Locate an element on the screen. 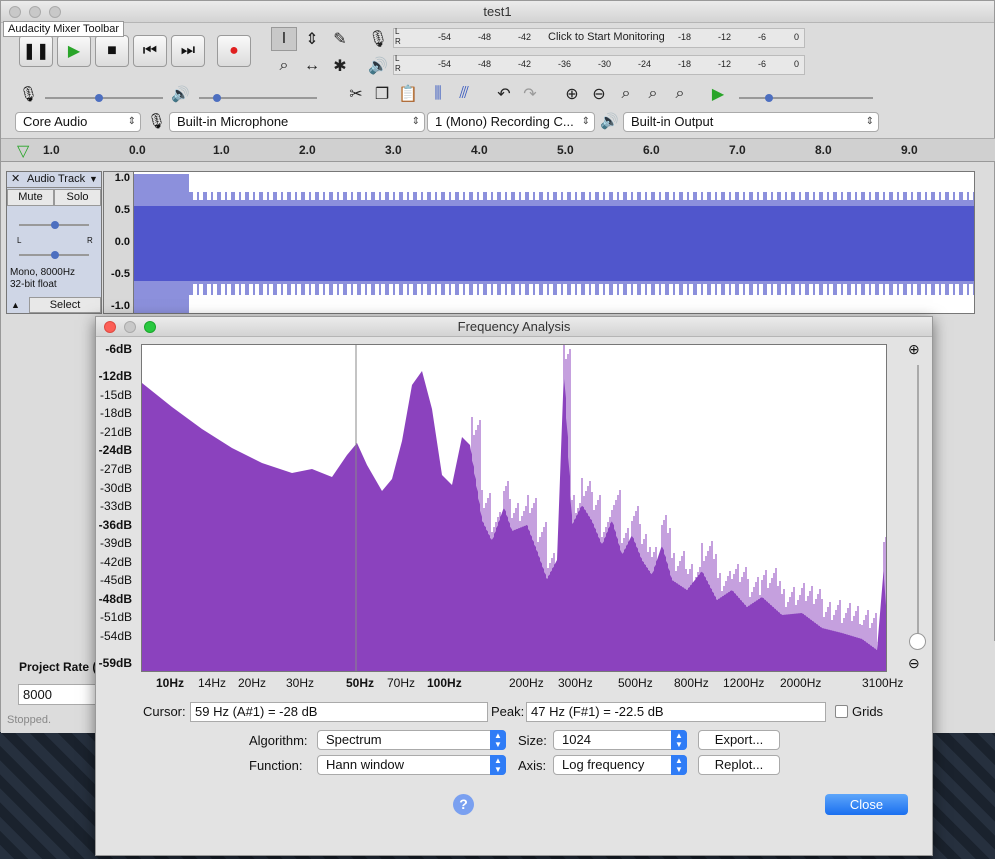  meter-tick-label: -42 is located at coordinates (525, 64).